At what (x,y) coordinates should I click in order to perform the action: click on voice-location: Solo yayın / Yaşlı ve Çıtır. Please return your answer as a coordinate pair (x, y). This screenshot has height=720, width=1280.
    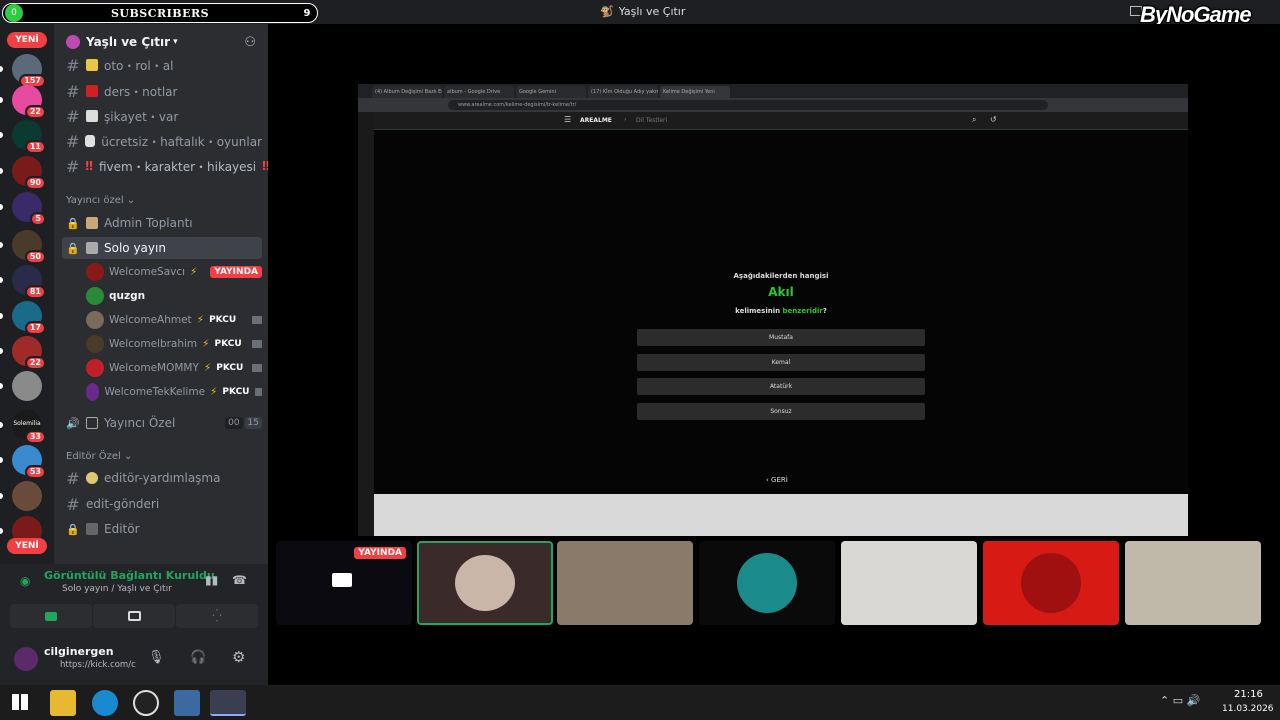
    Looking at the image, I should click on (117, 589).